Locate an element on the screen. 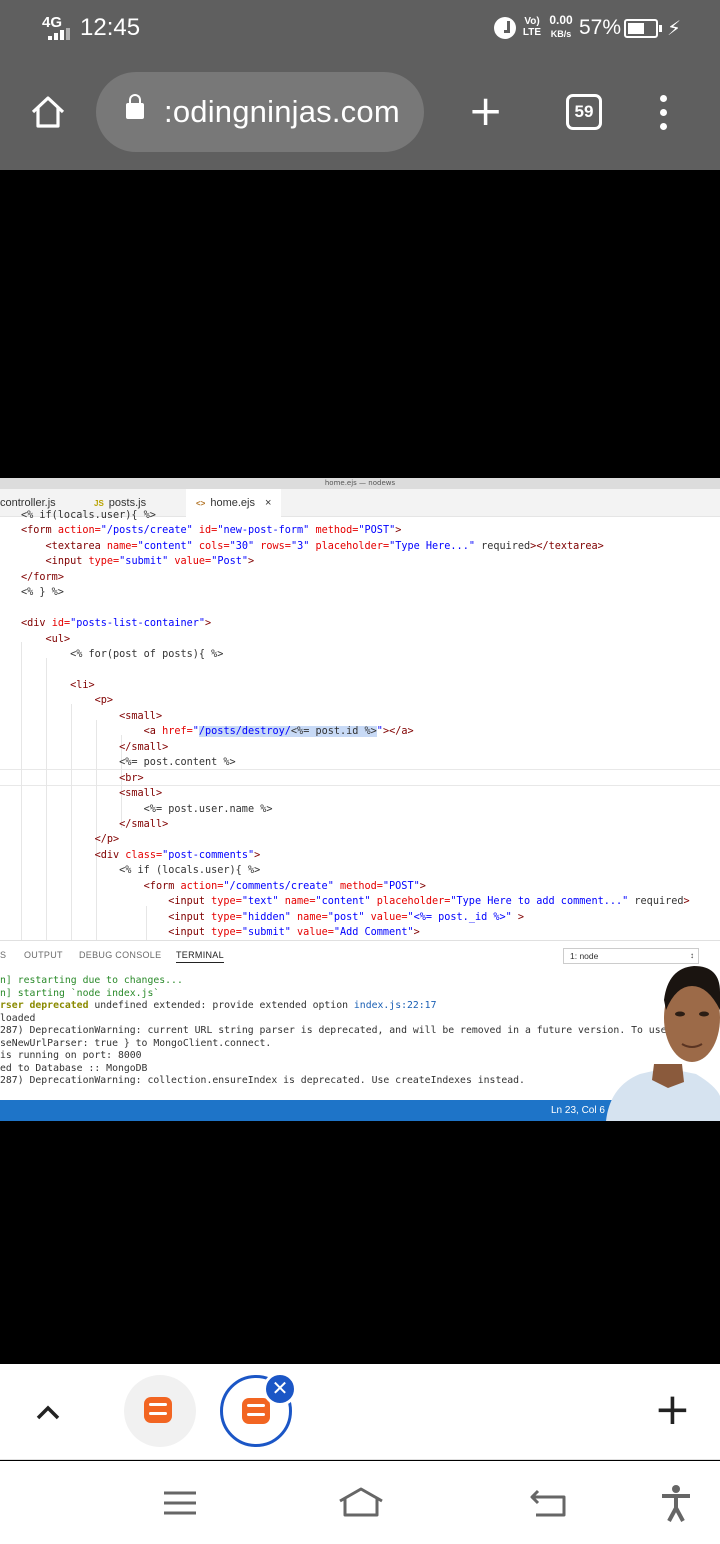  code-line: <li> is located at coordinates (82, 685).